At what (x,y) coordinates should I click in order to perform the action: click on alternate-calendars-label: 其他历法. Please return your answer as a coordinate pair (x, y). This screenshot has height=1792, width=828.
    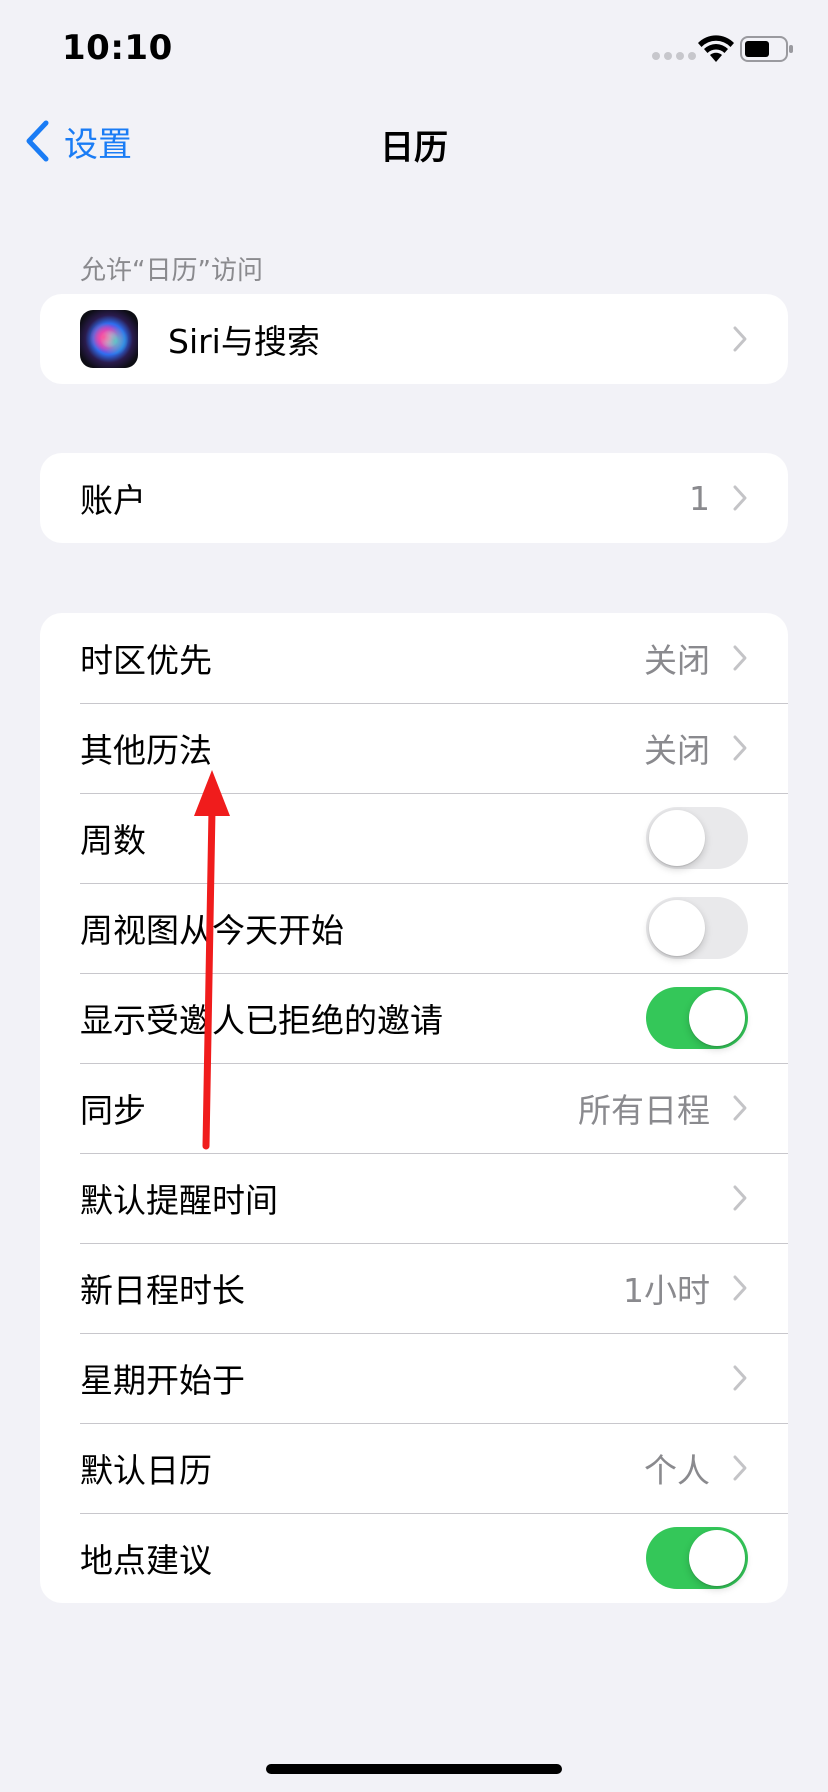
    Looking at the image, I should click on (146, 750).